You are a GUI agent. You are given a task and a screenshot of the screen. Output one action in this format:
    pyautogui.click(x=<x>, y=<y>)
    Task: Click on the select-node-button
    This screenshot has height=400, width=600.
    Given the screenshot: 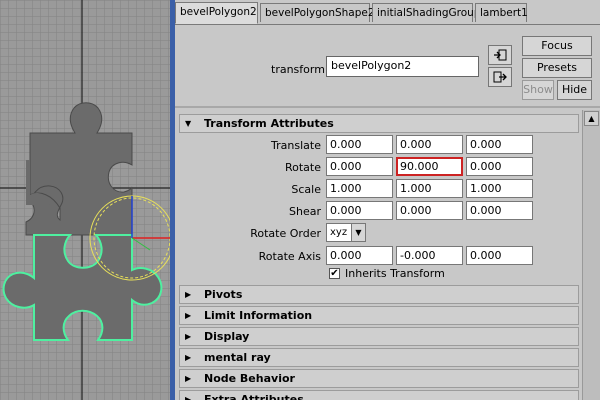 What is the action you would take?
    pyautogui.click(x=500, y=55)
    